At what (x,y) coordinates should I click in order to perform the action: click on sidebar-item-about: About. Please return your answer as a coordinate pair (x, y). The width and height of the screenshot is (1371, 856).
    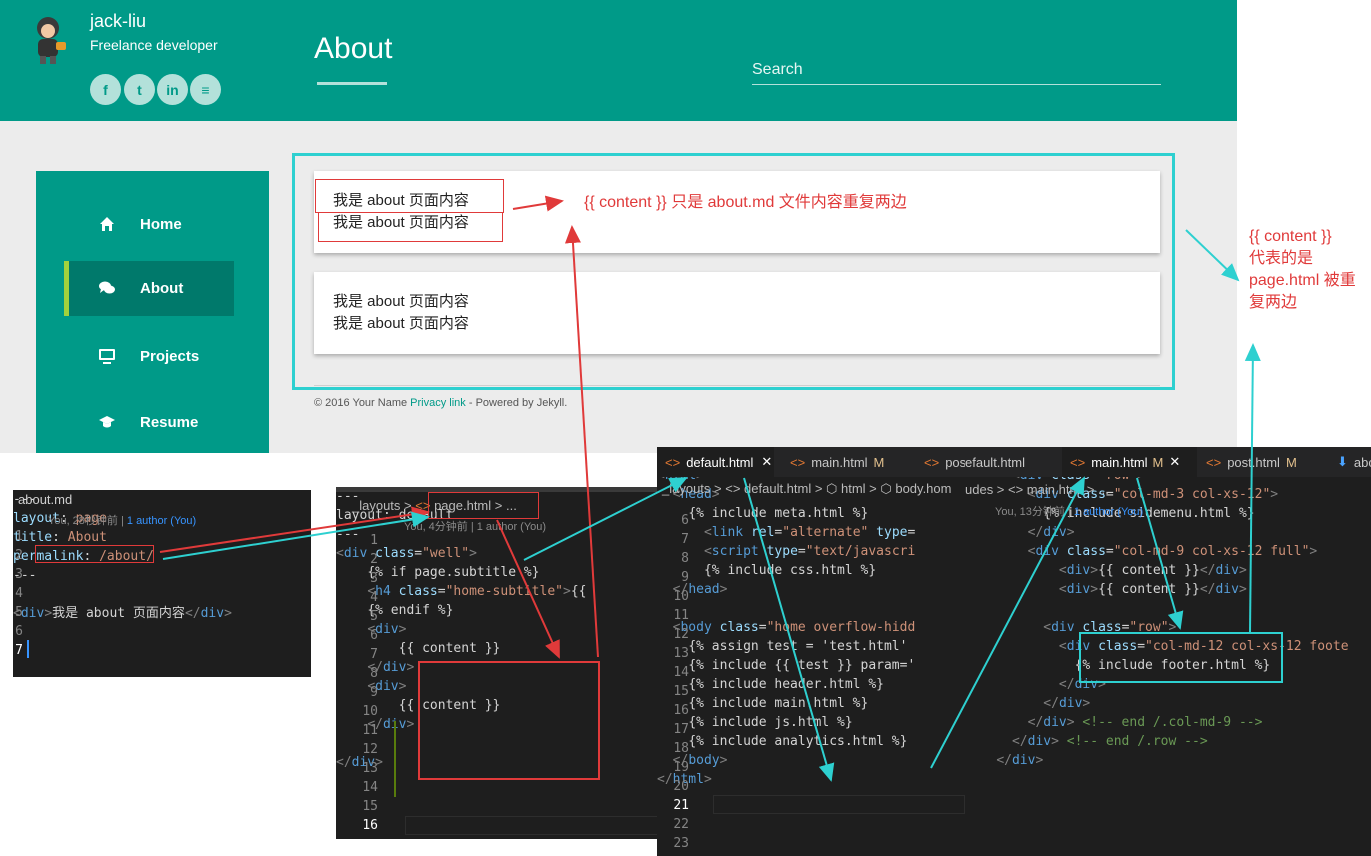
    Looking at the image, I should click on (149, 288).